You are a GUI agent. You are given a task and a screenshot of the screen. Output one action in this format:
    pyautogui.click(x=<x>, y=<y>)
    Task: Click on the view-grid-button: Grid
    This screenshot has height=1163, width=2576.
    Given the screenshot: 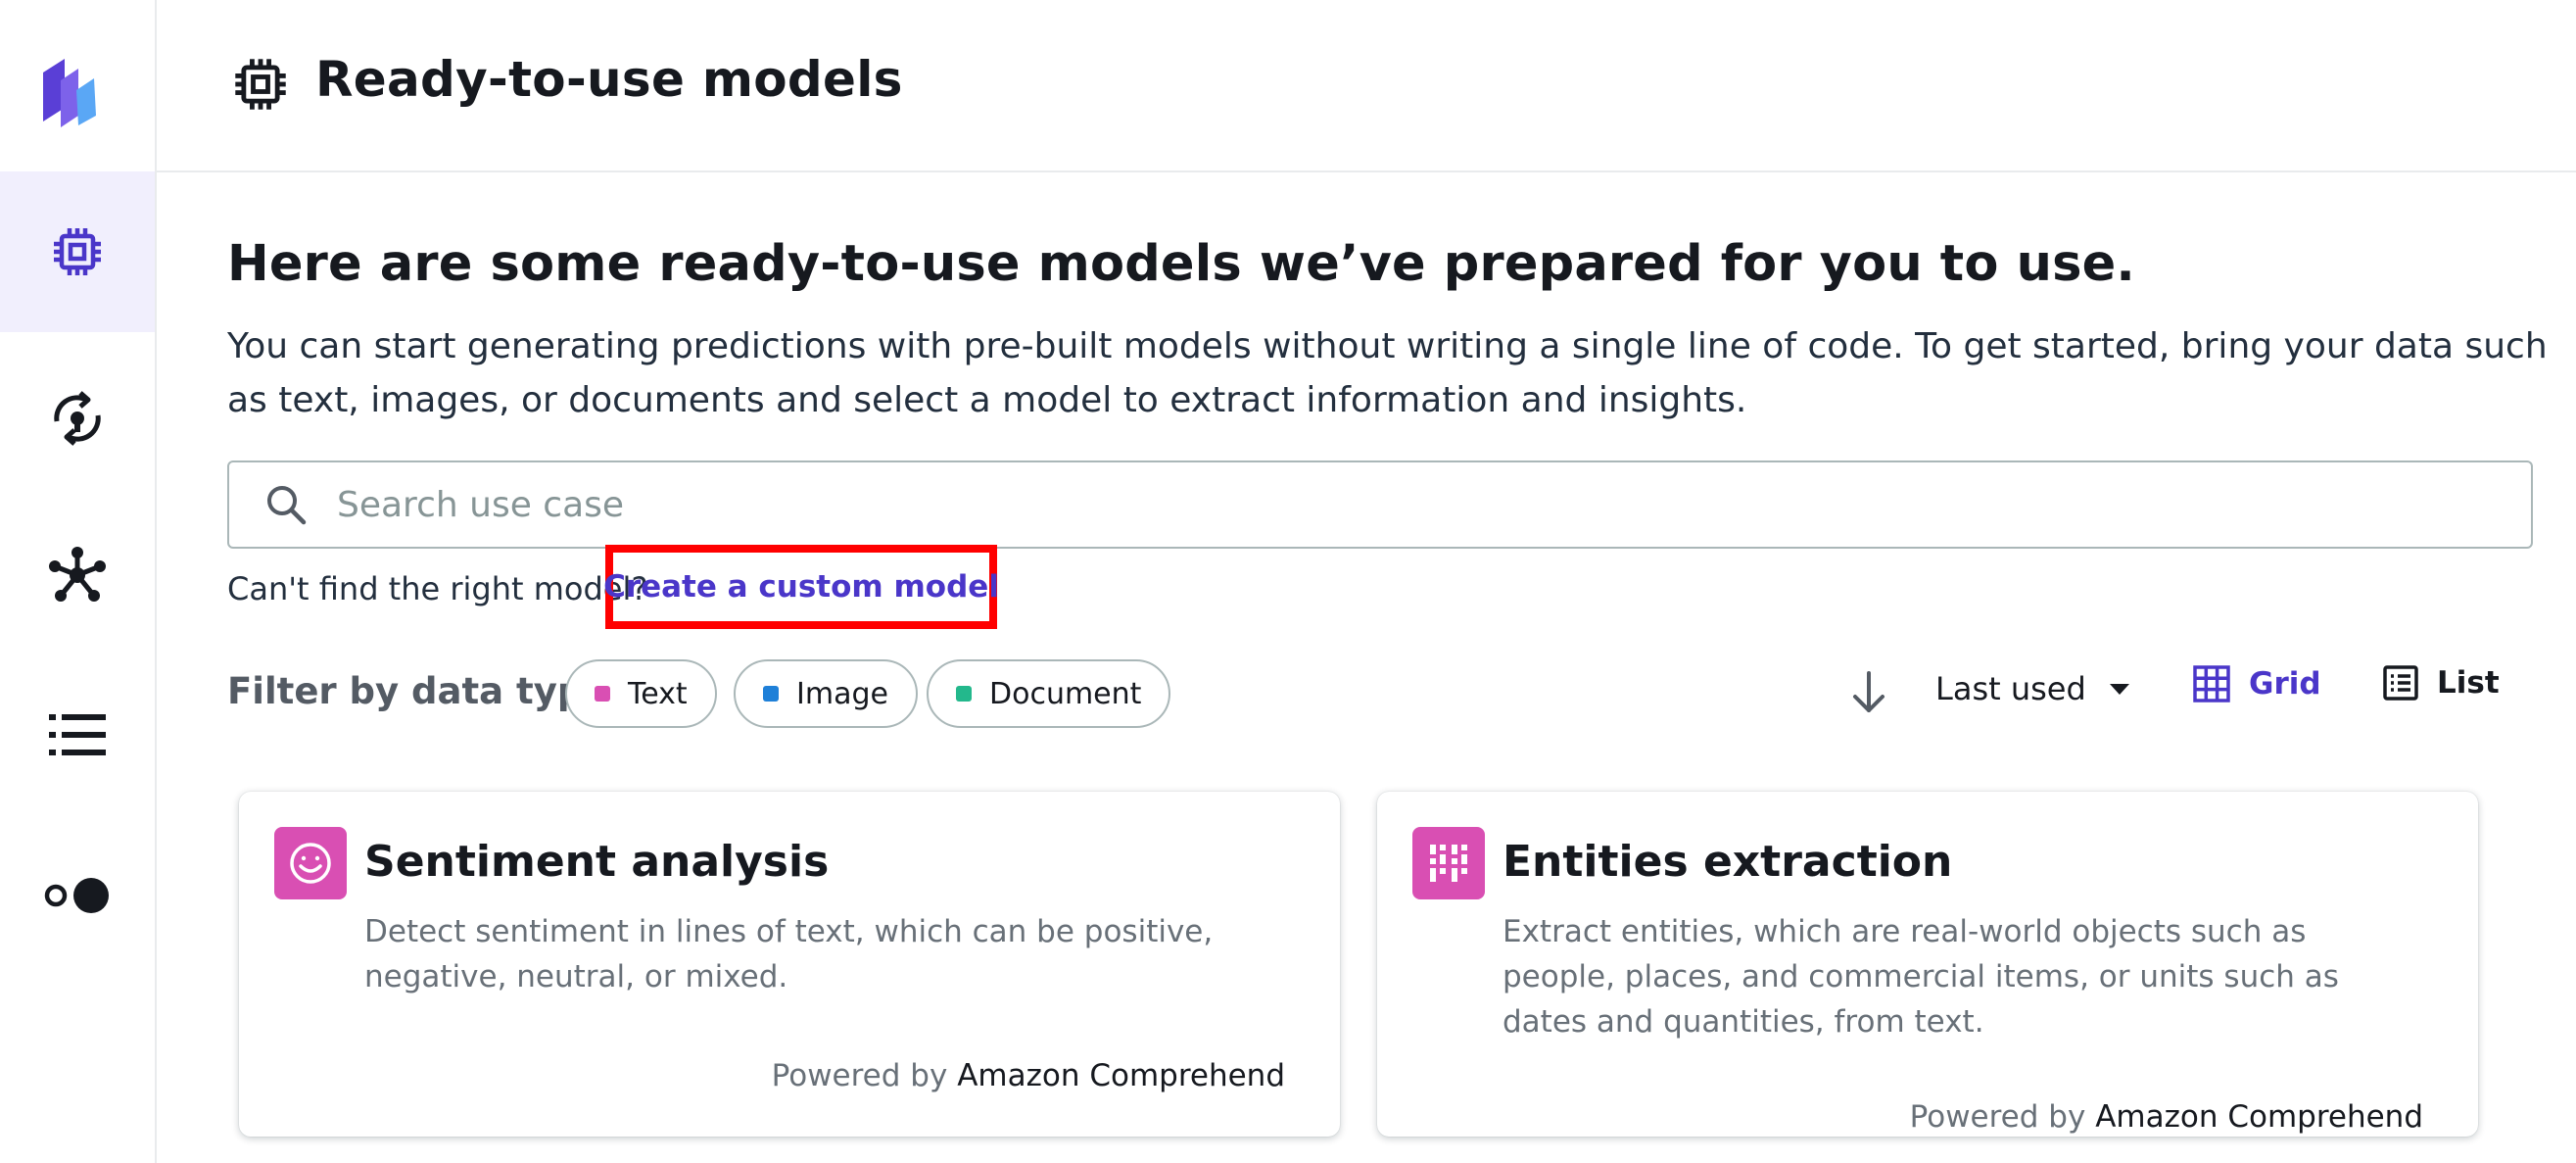 What is the action you would take?
    pyautogui.click(x=2256, y=683)
    